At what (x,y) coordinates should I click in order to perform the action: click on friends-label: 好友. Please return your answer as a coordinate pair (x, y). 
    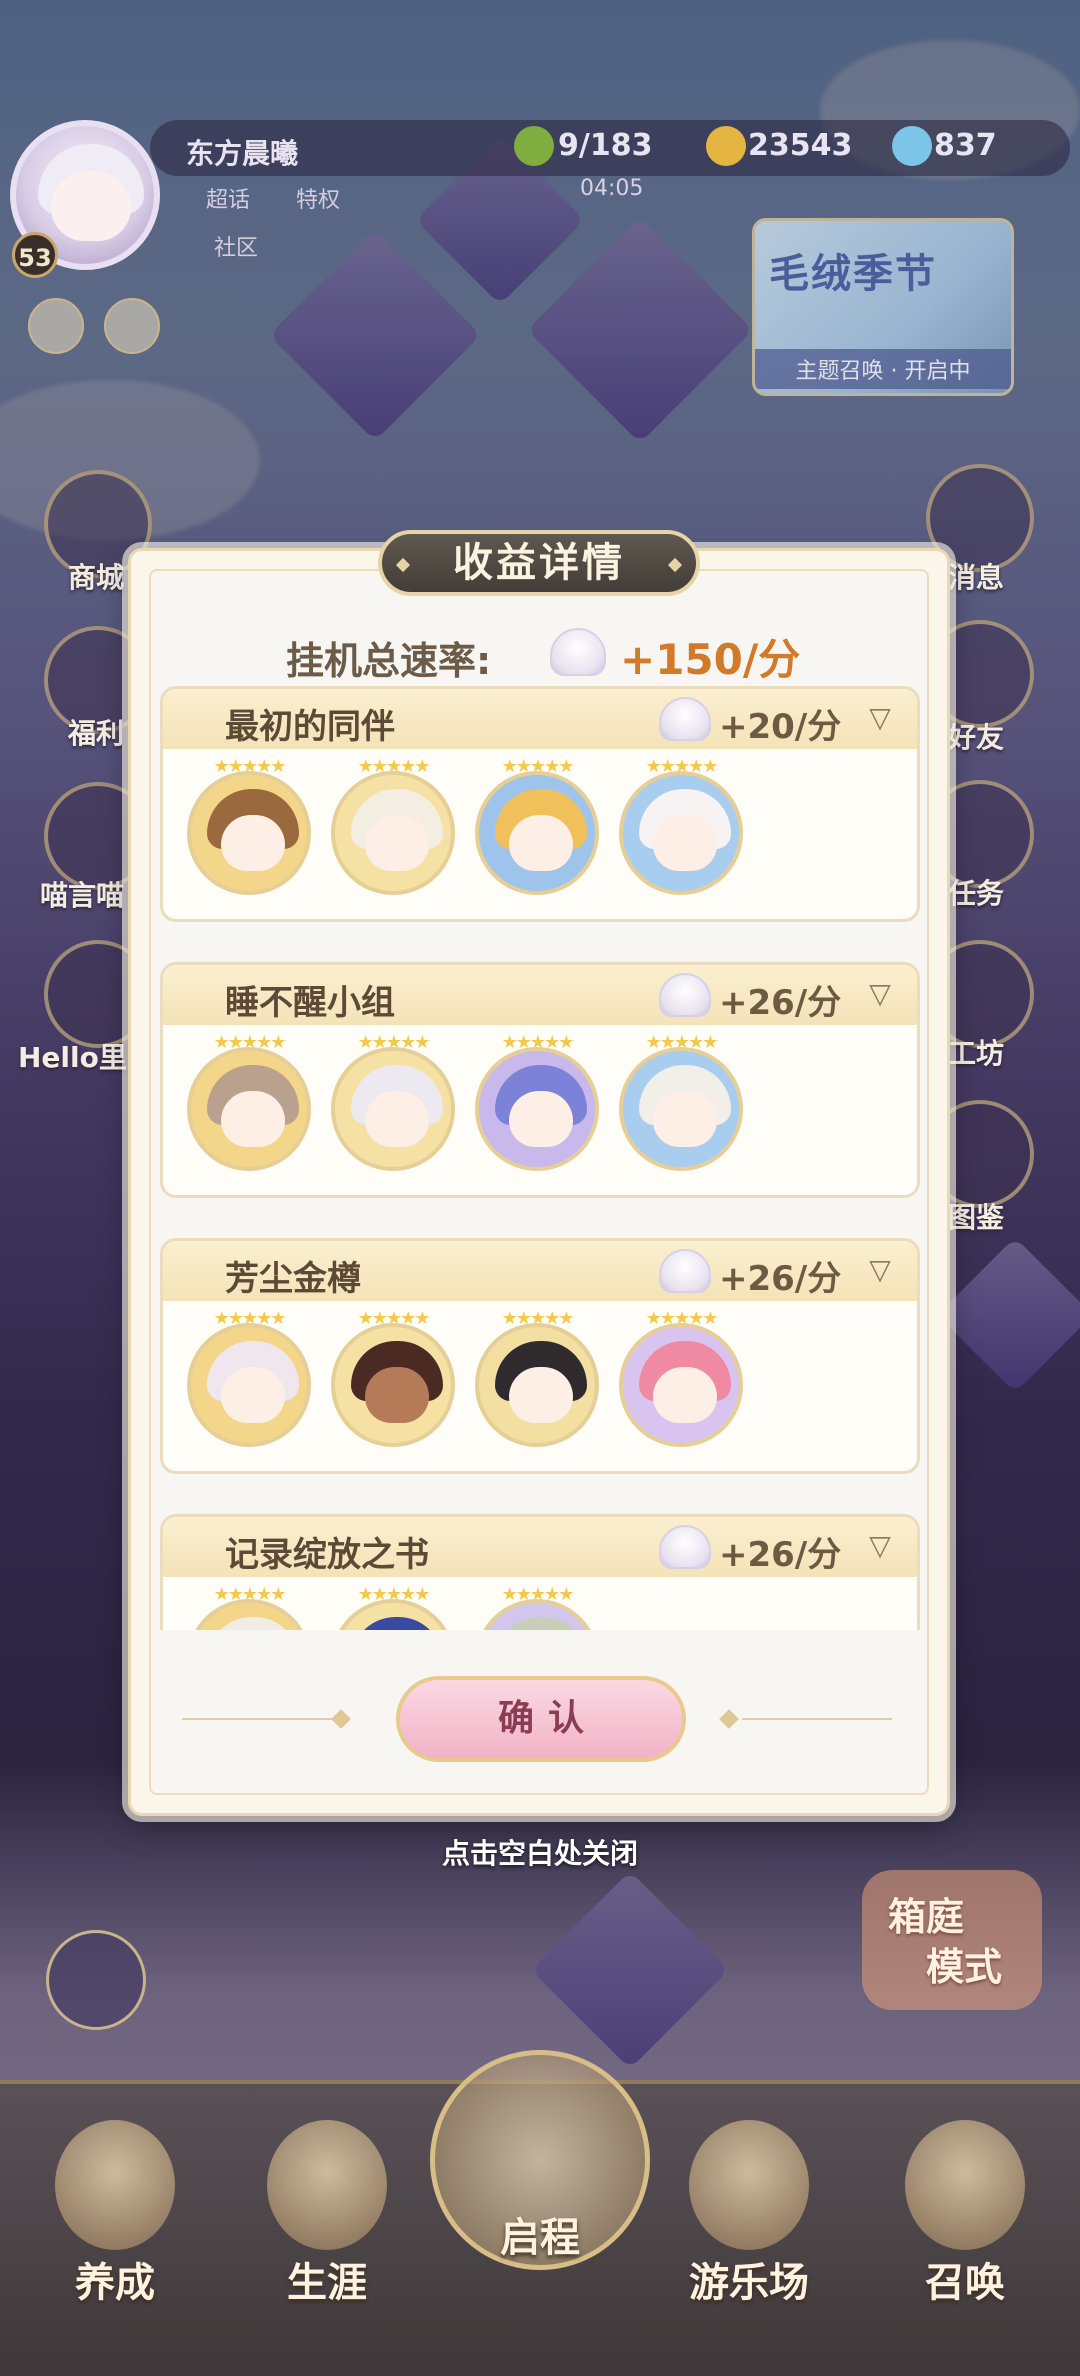
    Looking at the image, I should click on (976, 737).